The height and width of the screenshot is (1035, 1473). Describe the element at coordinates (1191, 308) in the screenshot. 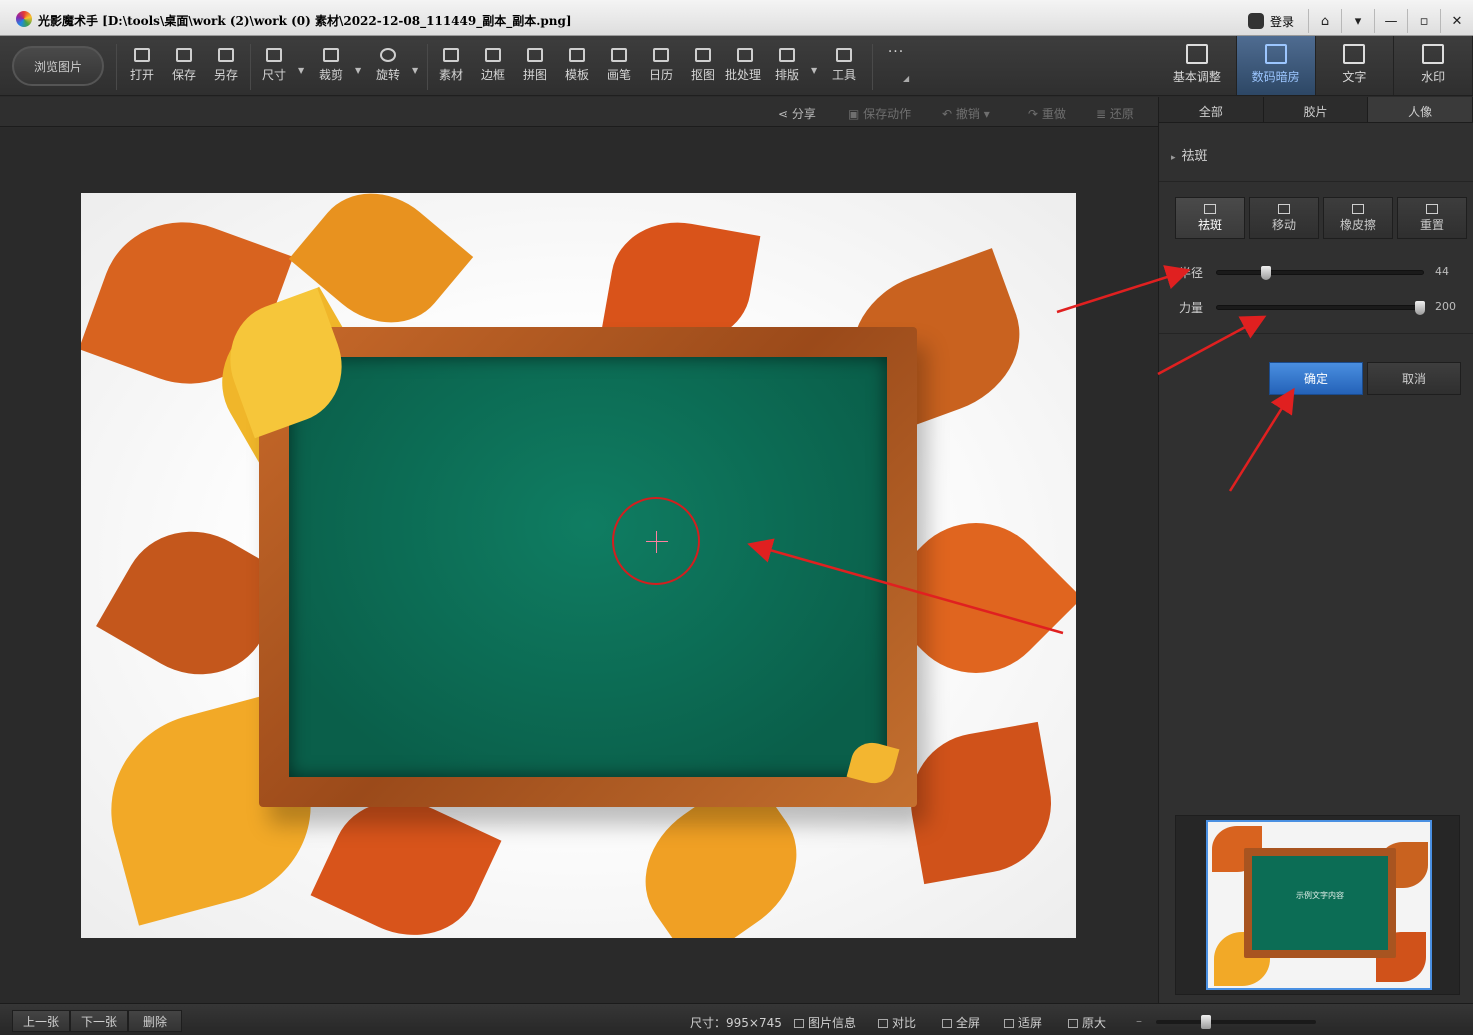

I see `strength-label: 力量` at that location.